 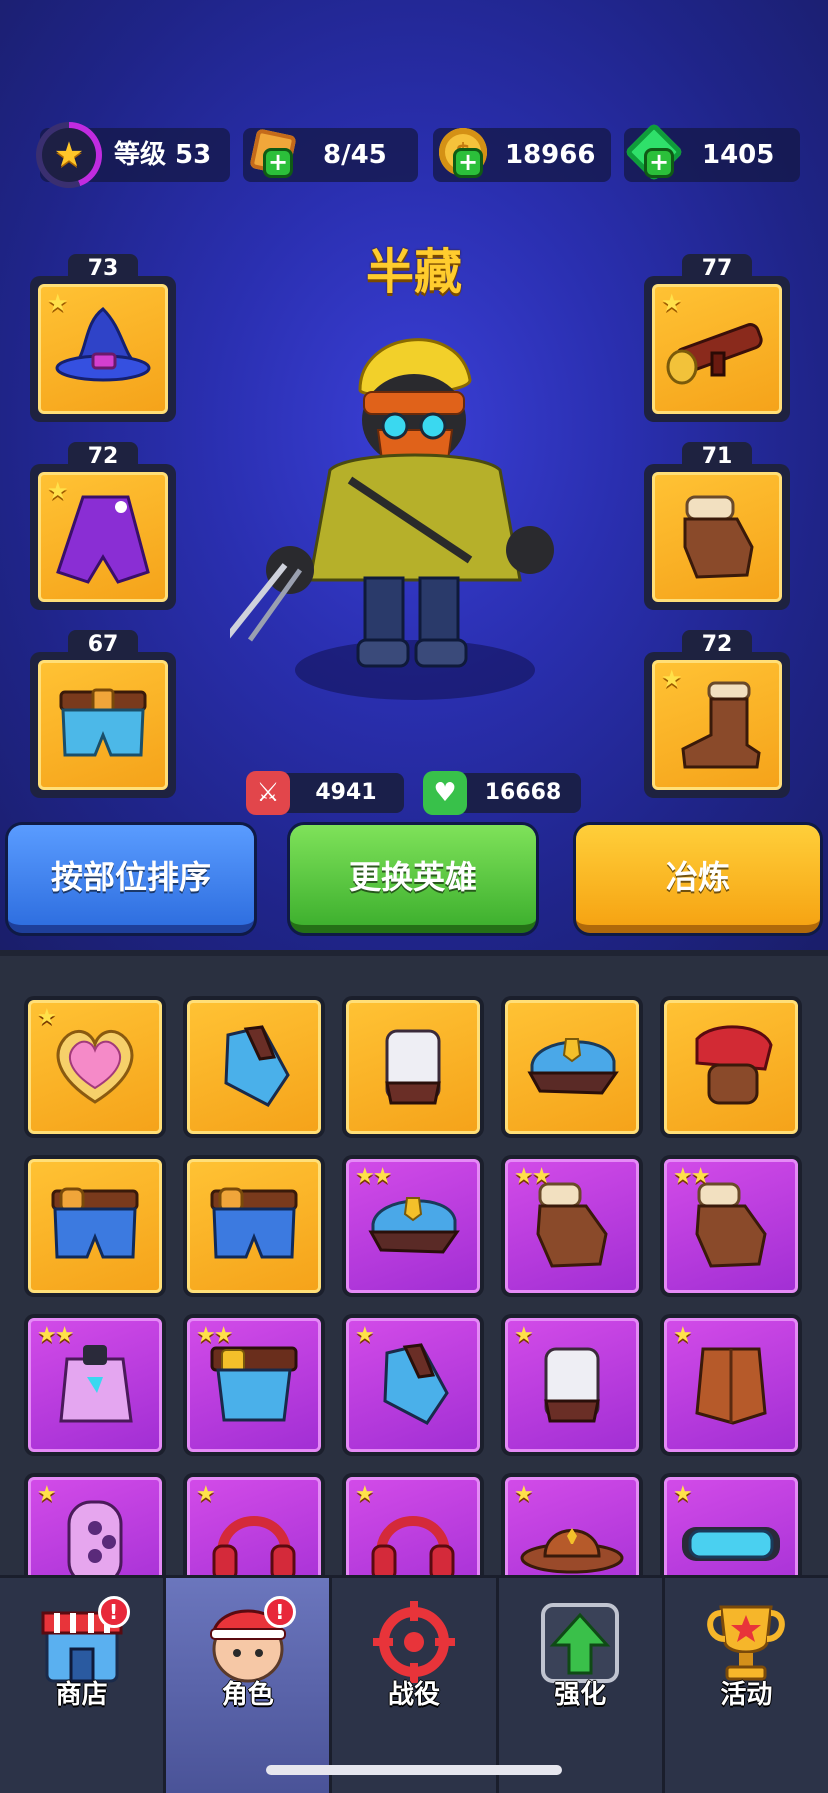 What do you see at coordinates (103, 526) in the screenshot?
I see `equip-slot-cape: 72 ★` at bounding box center [103, 526].